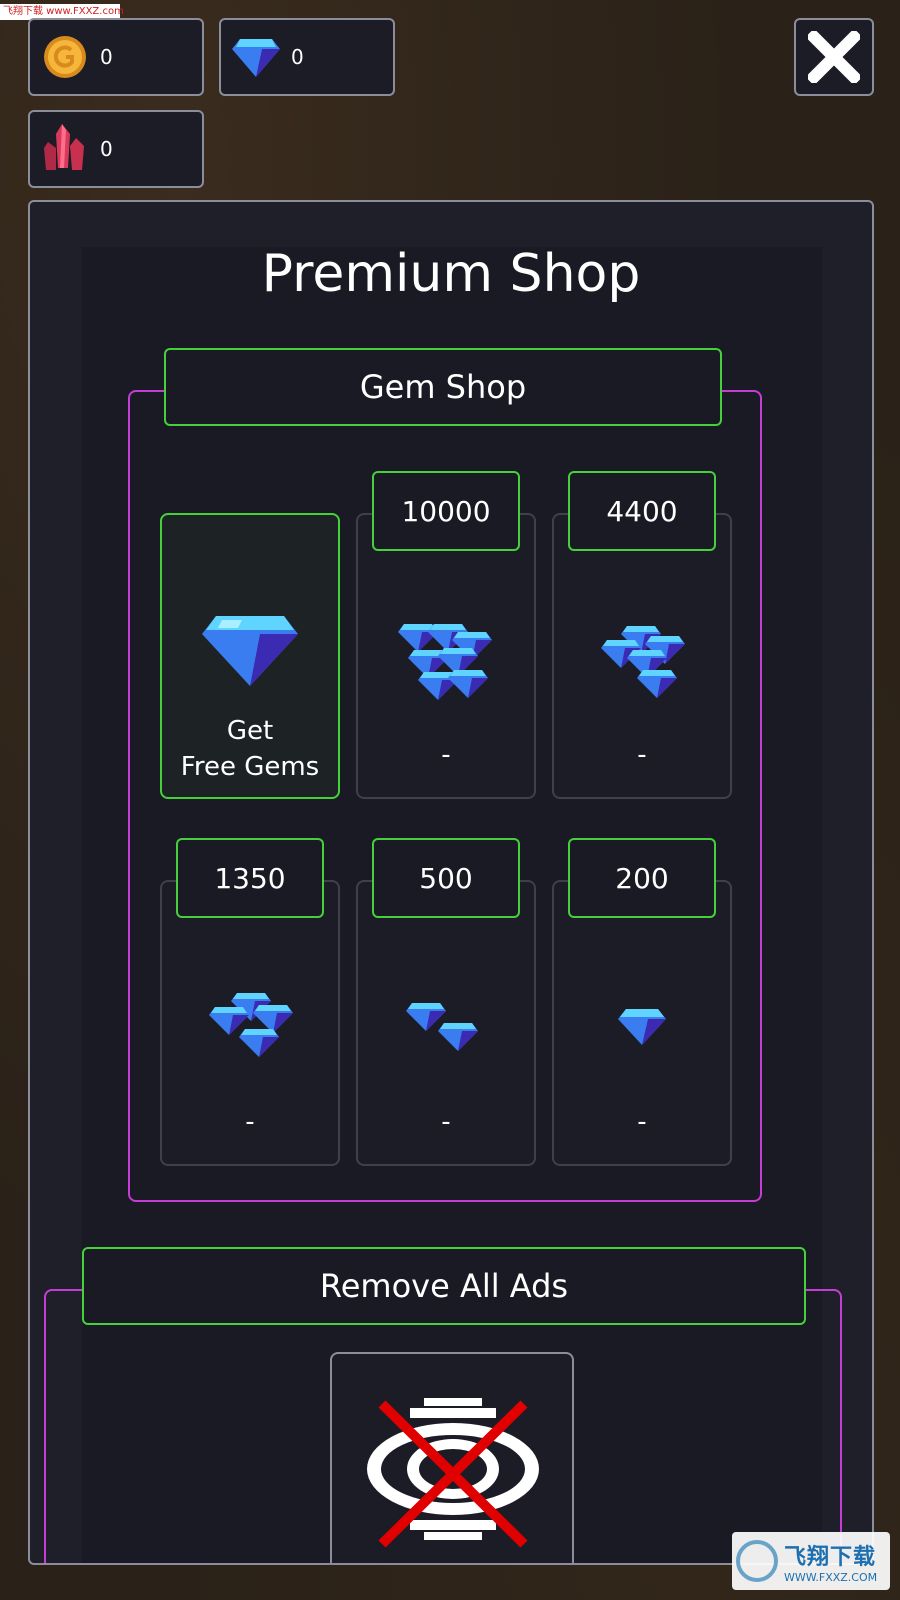 This screenshot has width=900, height=1600. What do you see at coordinates (297, 57) in the screenshot?
I see `gem-count: 0` at bounding box center [297, 57].